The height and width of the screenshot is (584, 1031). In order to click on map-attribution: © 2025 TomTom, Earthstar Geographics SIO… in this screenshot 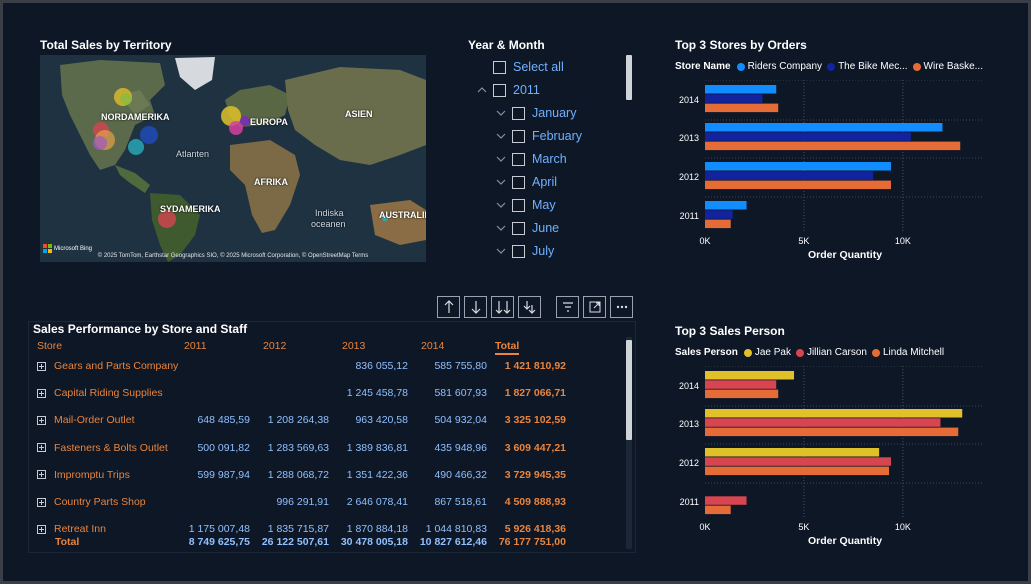, I will do `click(233, 256)`.